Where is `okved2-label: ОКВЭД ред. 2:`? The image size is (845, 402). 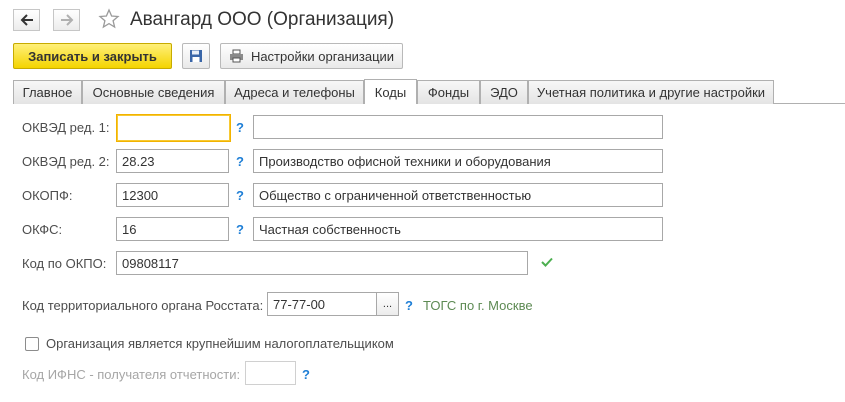
okved2-label: ОКВЭД ред. 2: is located at coordinates (66, 161).